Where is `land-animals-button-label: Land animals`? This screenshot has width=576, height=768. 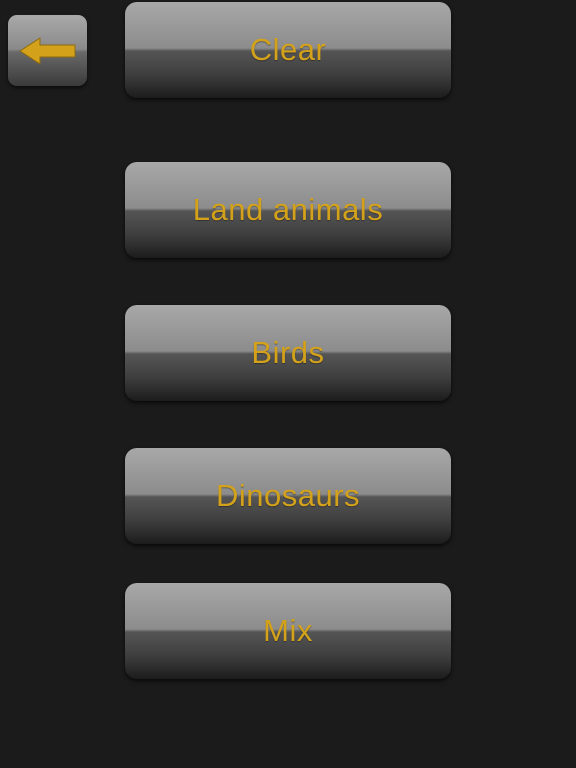
land-animals-button-label: Land animals is located at coordinates (288, 209).